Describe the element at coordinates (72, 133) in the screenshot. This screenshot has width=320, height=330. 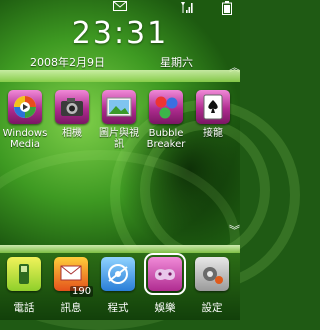
I see `app-label: 相機` at that location.